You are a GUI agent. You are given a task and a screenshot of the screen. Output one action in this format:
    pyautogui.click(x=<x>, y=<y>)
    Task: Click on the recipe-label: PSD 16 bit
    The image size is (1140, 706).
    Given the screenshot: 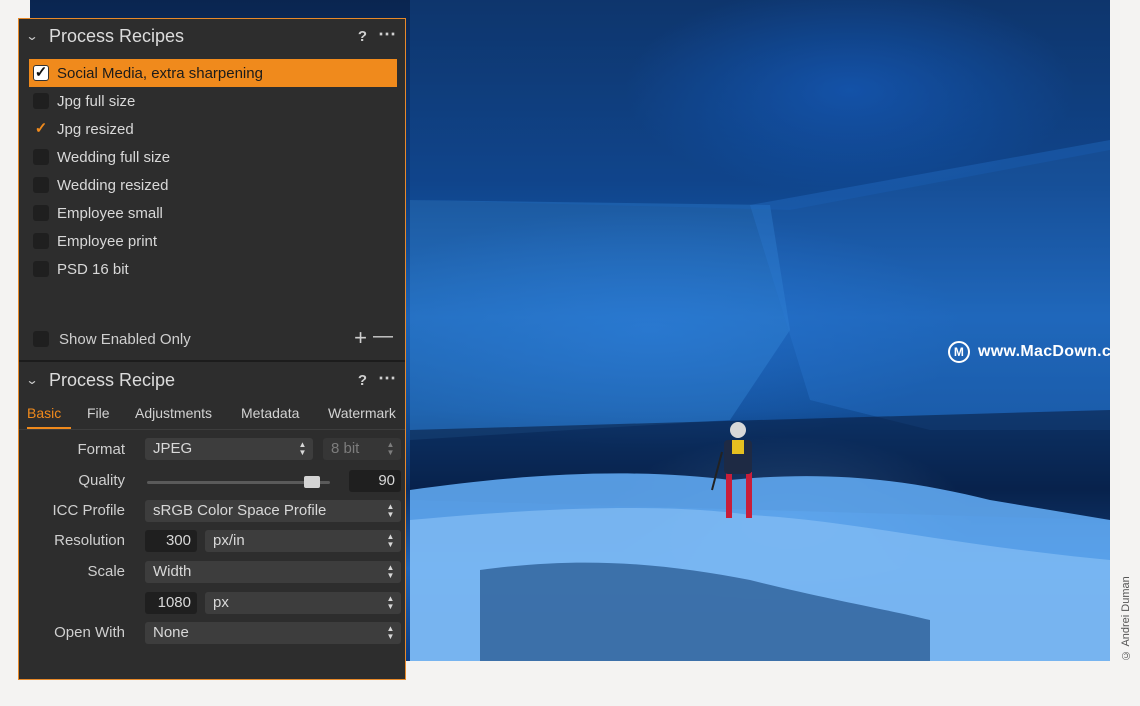 What is the action you would take?
    pyautogui.click(x=93, y=269)
    